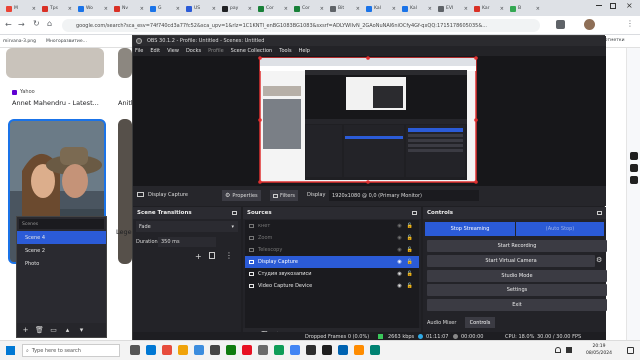 This screenshot has height=360, width=640. What do you see at coordinates (560, 229) in the screenshot?
I see `auto-stop-button: (Auto Stop)` at bounding box center [560, 229].